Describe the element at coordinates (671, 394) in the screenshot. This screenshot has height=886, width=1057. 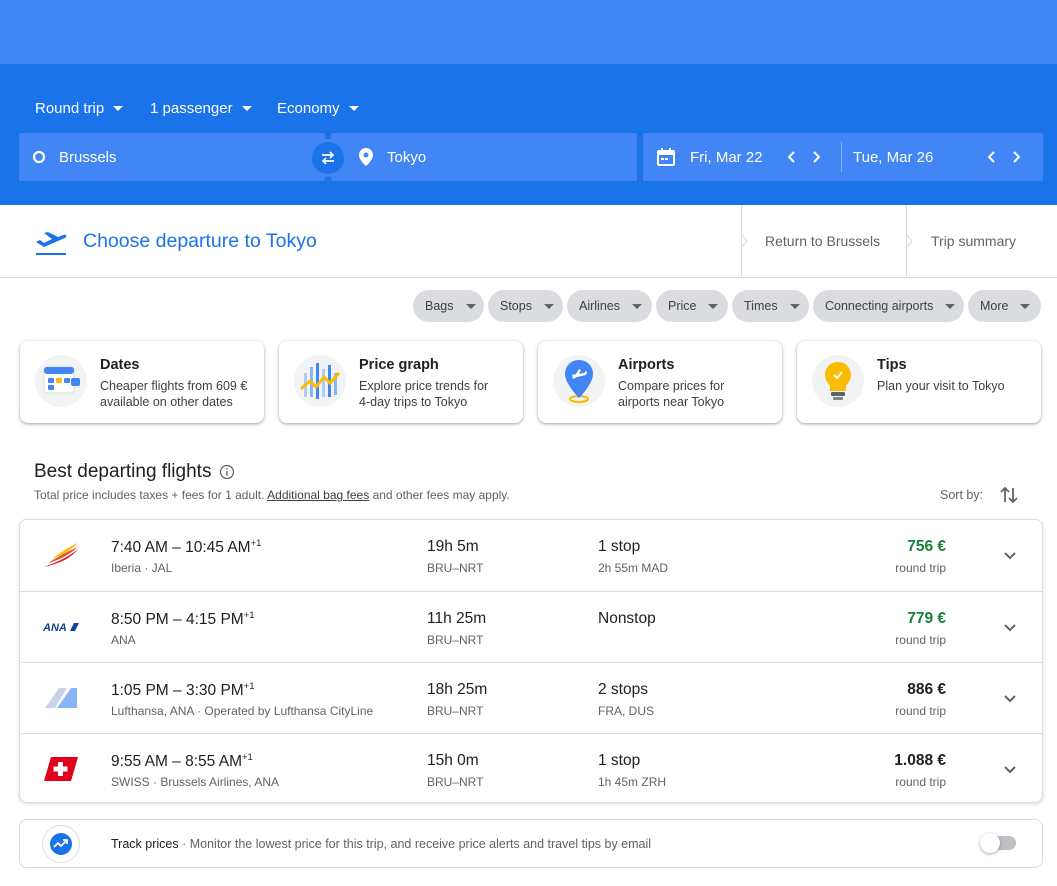
I see `card-description: Compare prices for airports near Tokyo` at that location.